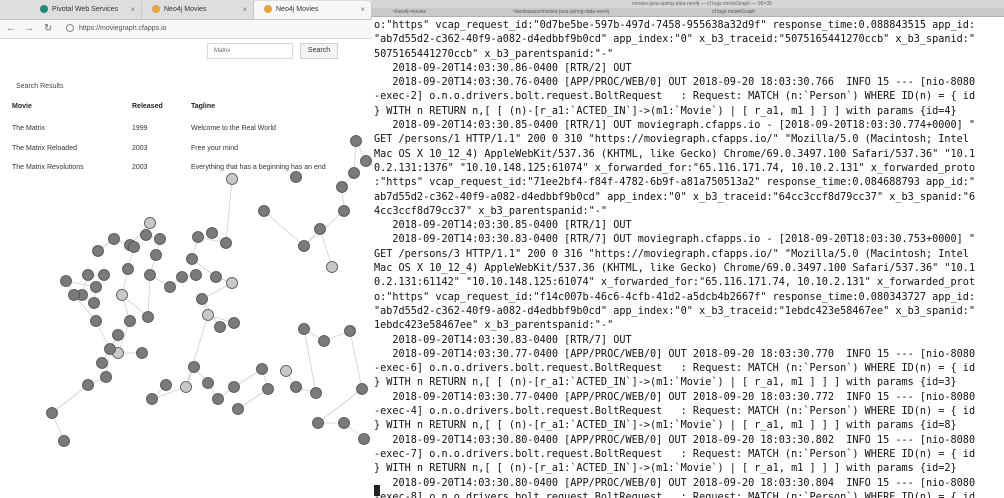 The width and height of the screenshot is (1004, 498). I want to click on log-line: 2018-09-20T14:03:30.85-0400 [RTR/1] OUT, so click(503, 226).